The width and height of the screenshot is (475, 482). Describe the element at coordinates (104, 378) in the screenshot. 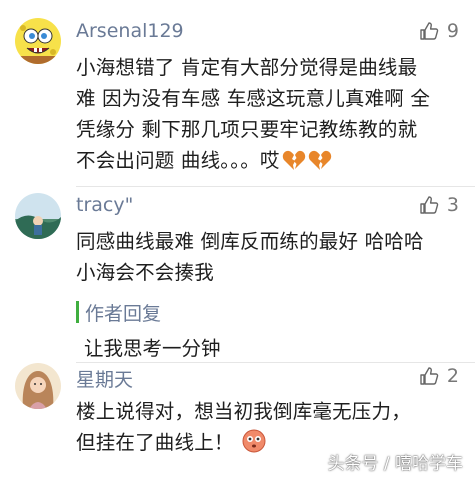

I see `username: 星期天` at that location.